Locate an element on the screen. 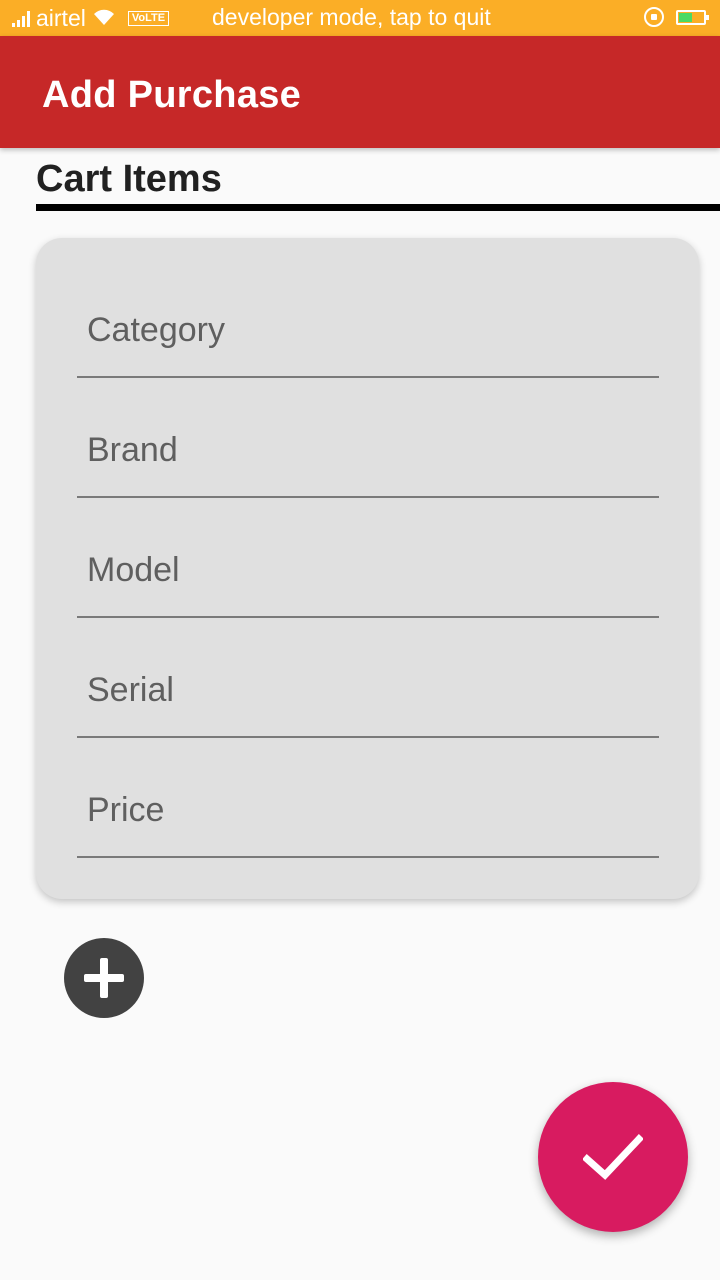 This screenshot has height=1280, width=720. rotation-lock-icon is located at coordinates (654, 17).